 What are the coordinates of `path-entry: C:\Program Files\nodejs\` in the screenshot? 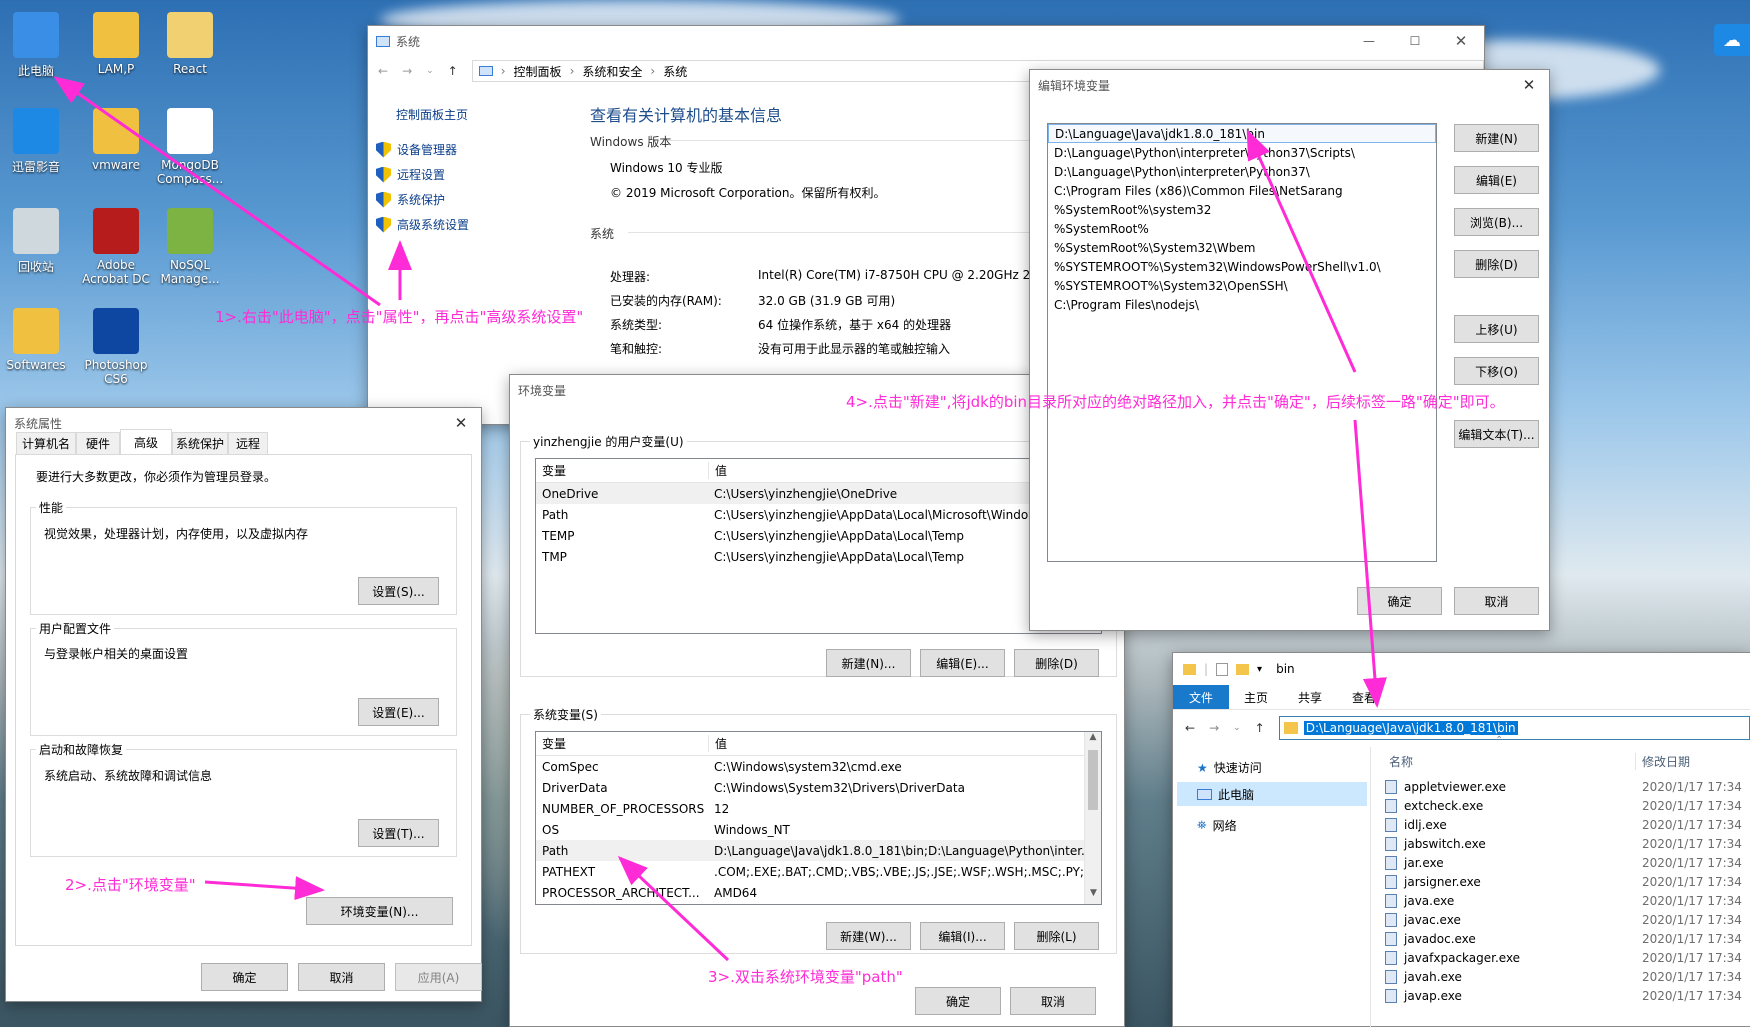 It's located at (1242, 304).